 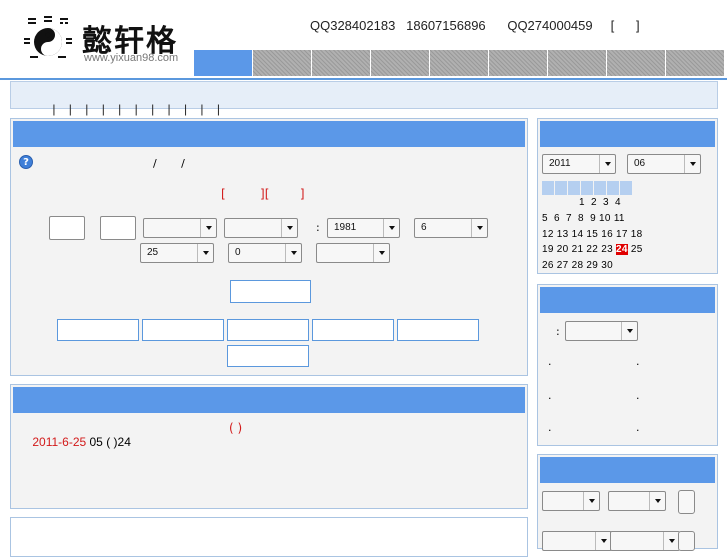 What do you see at coordinates (627, 365) in the screenshot?
I see `side-query-panel: : . . . . . .` at bounding box center [627, 365].